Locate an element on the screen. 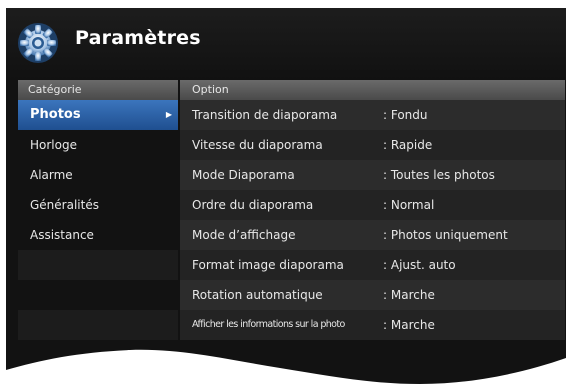 The width and height of the screenshot is (571, 389). category-label: Alarme is located at coordinates (51, 175).